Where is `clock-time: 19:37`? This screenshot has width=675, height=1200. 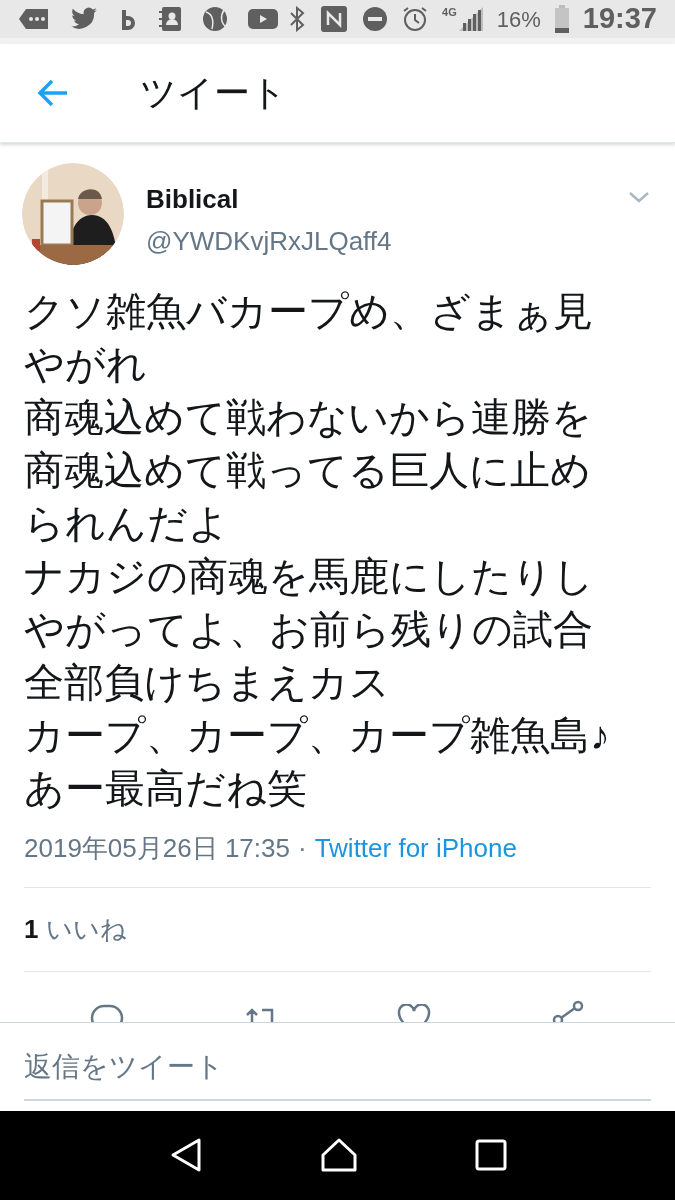 clock-time: 19:37 is located at coordinates (619, 19).